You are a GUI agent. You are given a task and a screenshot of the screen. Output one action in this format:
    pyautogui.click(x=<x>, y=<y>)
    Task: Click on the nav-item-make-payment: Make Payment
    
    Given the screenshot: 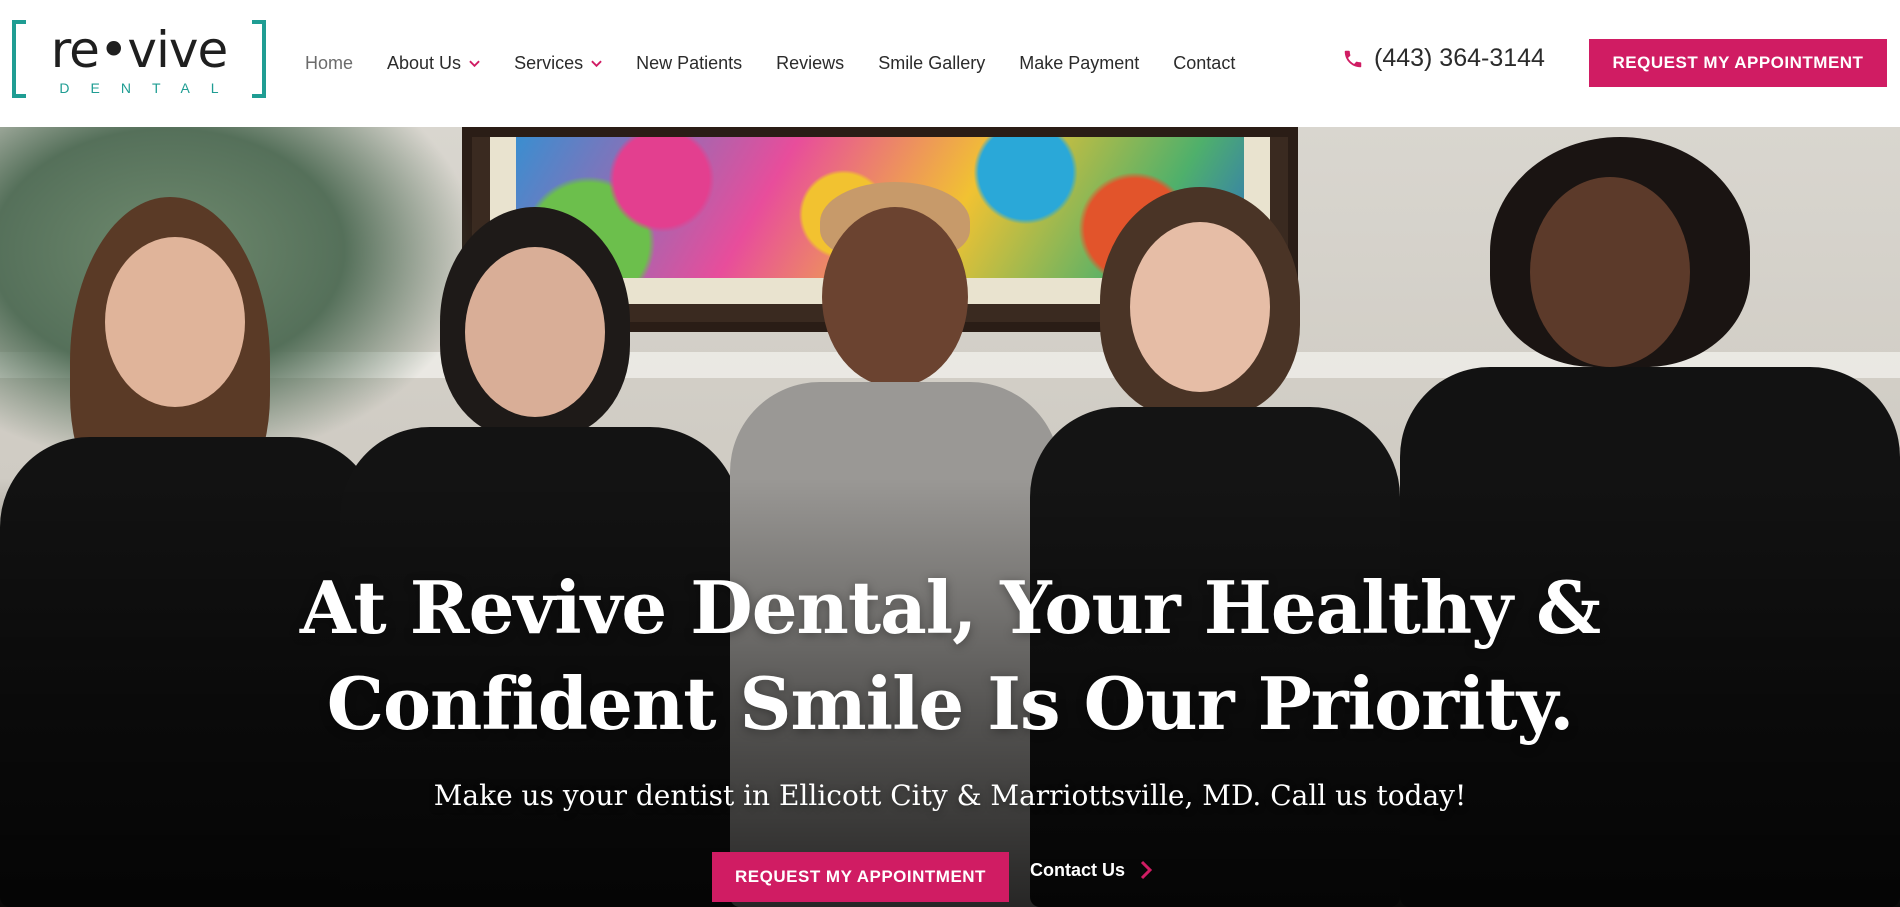 What is the action you would take?
    pyautogui.click(x=1079, y=63)
    